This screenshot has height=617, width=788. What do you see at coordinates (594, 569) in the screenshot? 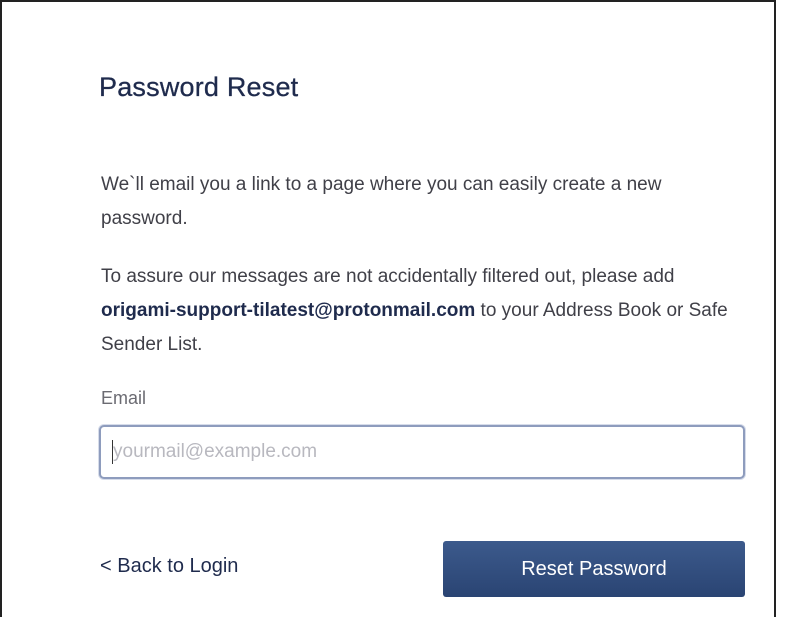
I see `reset-password-button: Reset Password` at bounding box center [594, 569].